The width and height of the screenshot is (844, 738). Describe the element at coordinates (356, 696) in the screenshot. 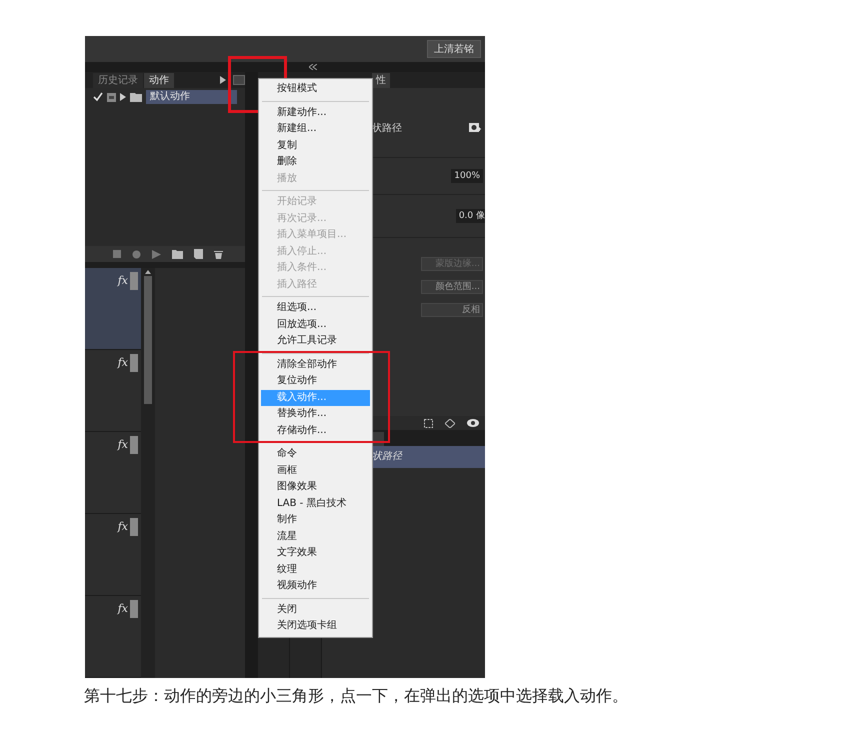

I see `caption: 第十七步：动作的旁边的小三角形，点一下，在弹出的选项中选择载入动作。` at that location.